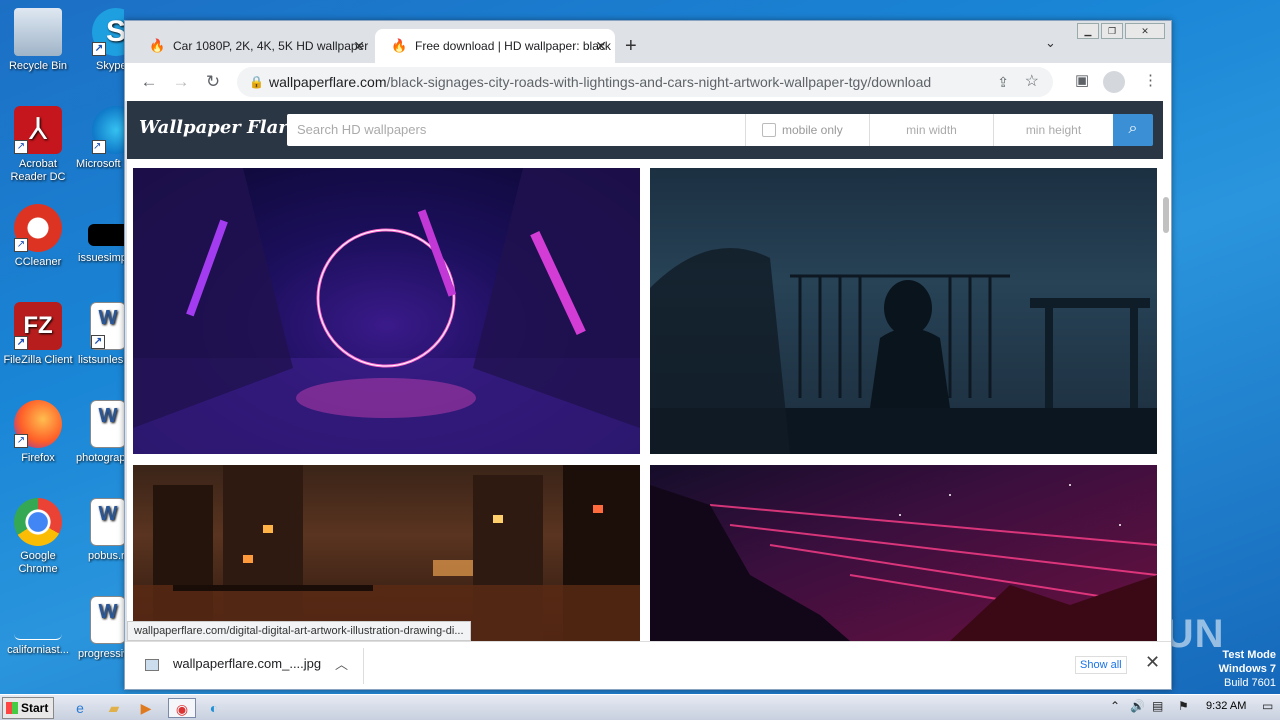  What do you see at coordinates (271, 46) in the screenshot?
I see `tab-title: Car 1080P, 2K, 4K, 5K HD wallpaper` at bounding box center [271, 46].